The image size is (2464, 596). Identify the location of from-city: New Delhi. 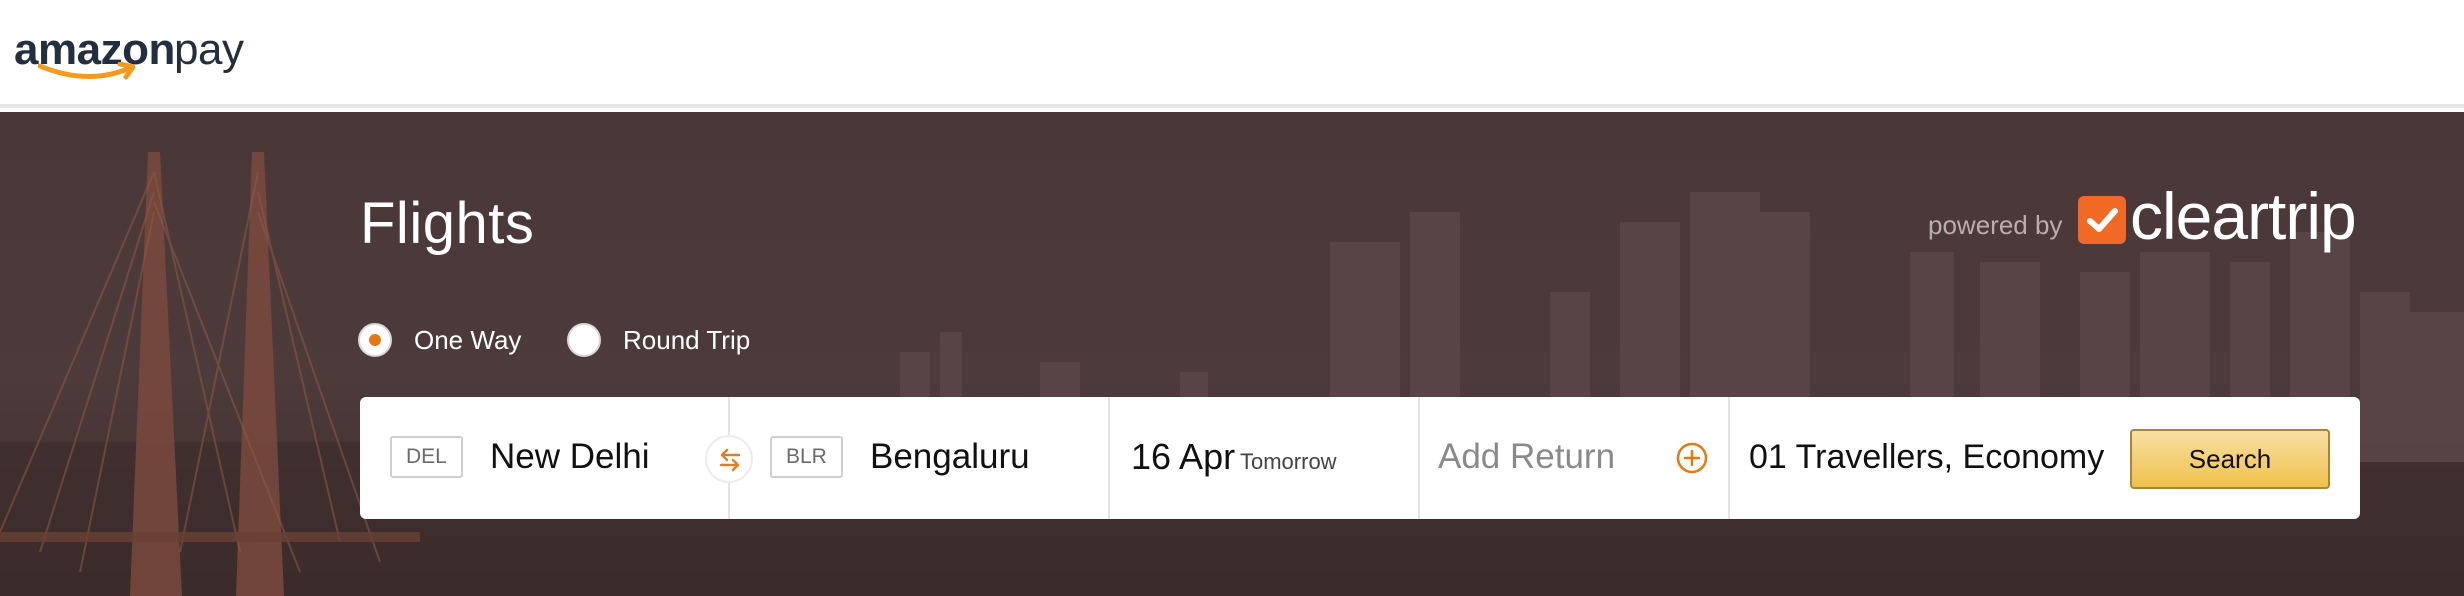
(570, 456).